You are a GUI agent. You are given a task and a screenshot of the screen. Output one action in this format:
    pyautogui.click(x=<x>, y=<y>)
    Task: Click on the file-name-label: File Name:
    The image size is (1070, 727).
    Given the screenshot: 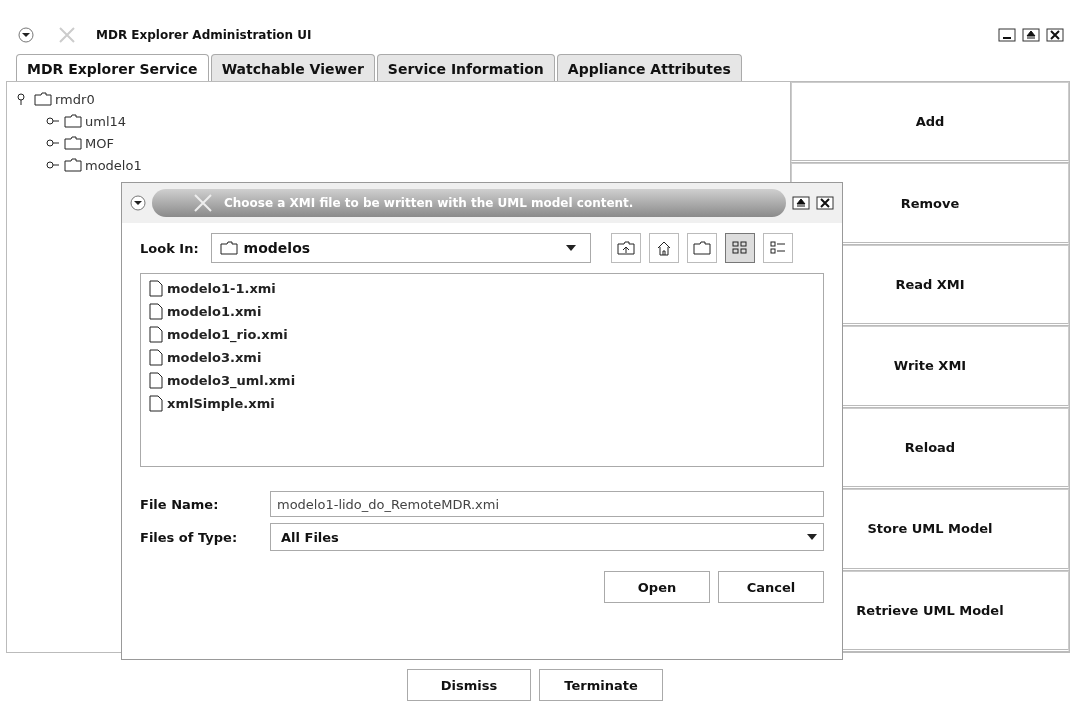 What is the action you would take?
    pyautogui.click(x=180, y=504)
    